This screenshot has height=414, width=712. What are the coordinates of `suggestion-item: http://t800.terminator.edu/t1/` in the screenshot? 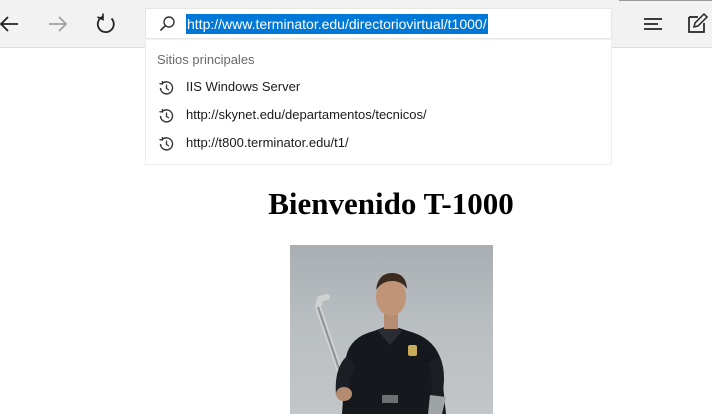 It's located at (378, 143).